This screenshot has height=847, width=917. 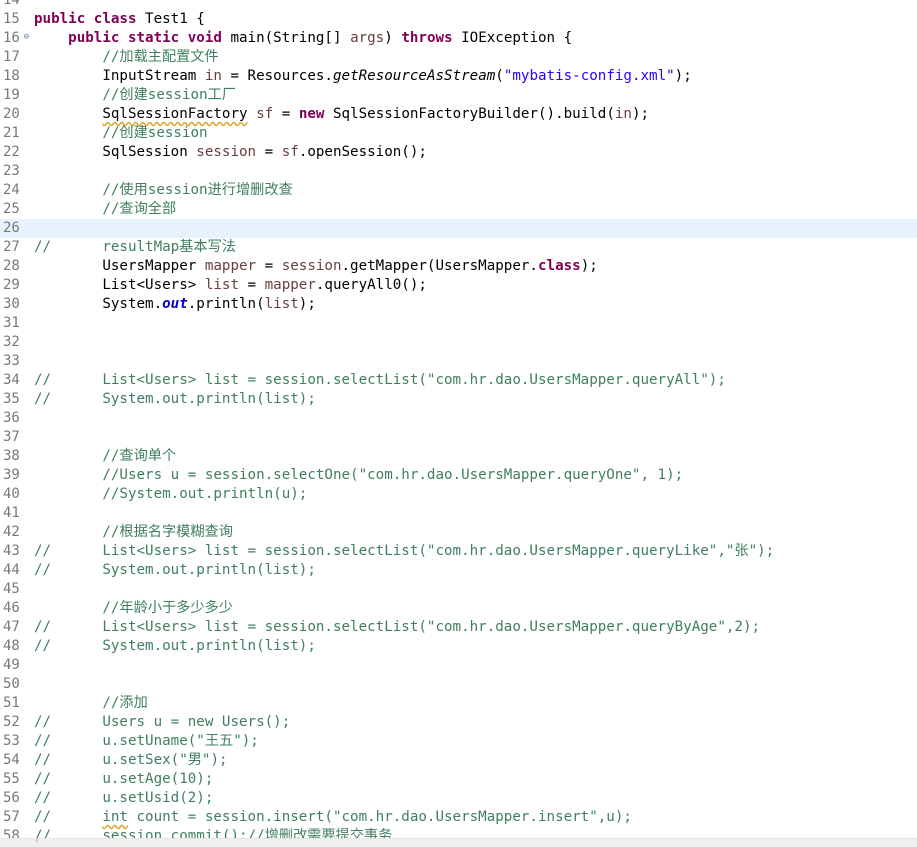 I want to click on code-line: 27 // resultMap基本写法, so click(x=458, y=247).